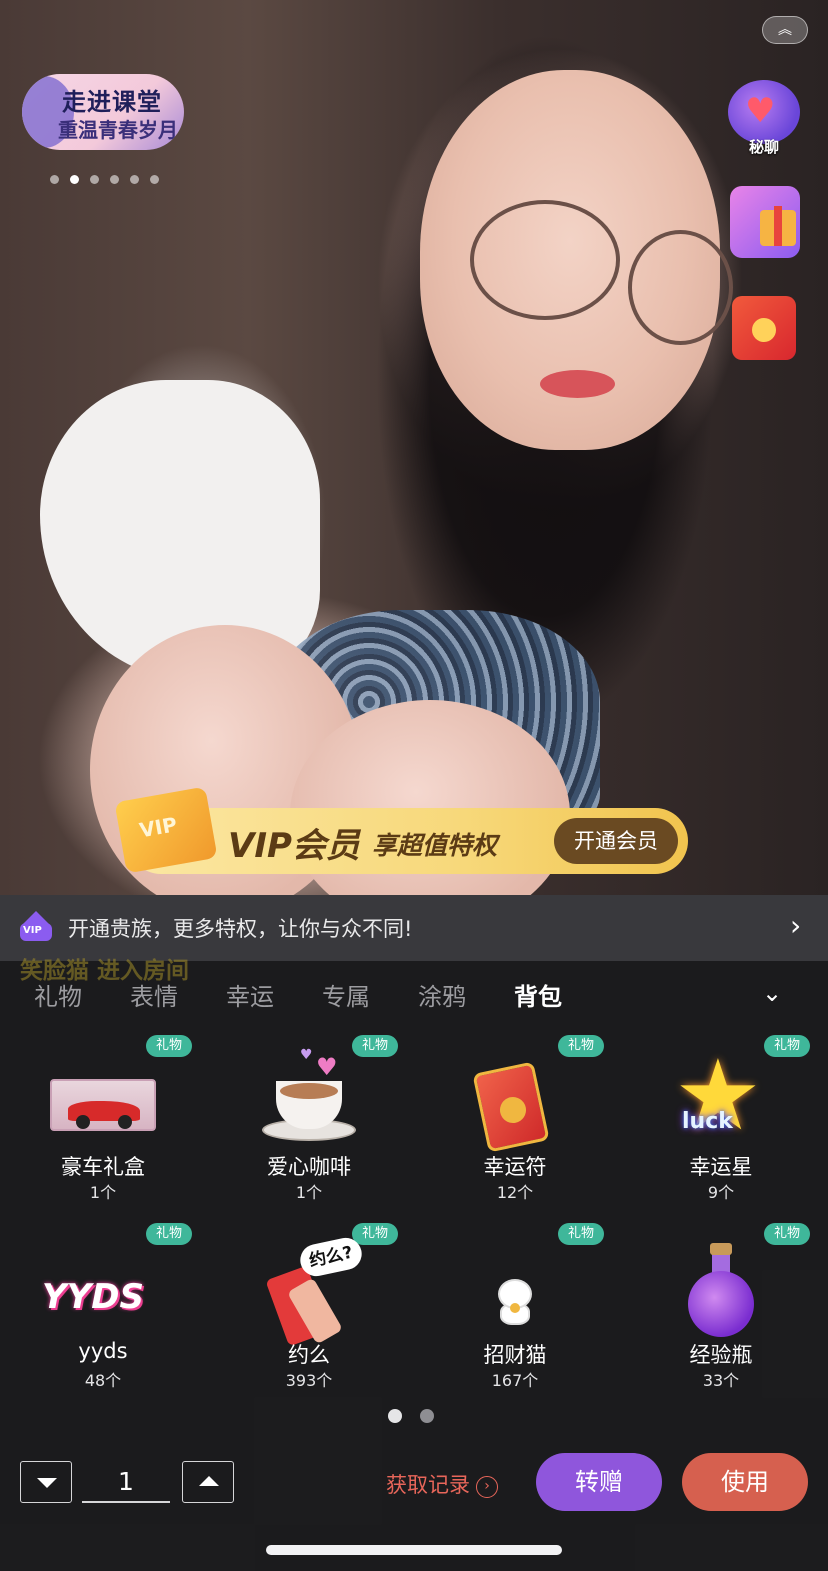 The height and width of the screenshot is (1571, 828). I want to click on vip-ticket-icon: VIP, so click(166, 830).